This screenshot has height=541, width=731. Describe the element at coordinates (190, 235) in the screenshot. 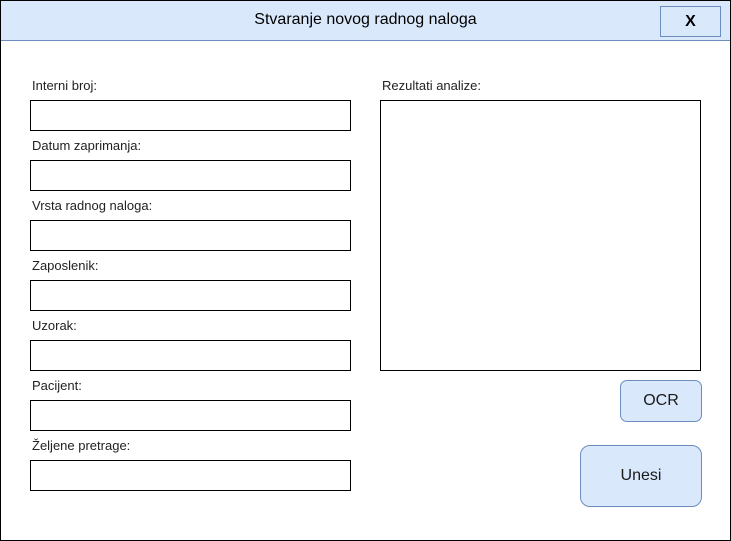

I see `order-type-input` at that location.